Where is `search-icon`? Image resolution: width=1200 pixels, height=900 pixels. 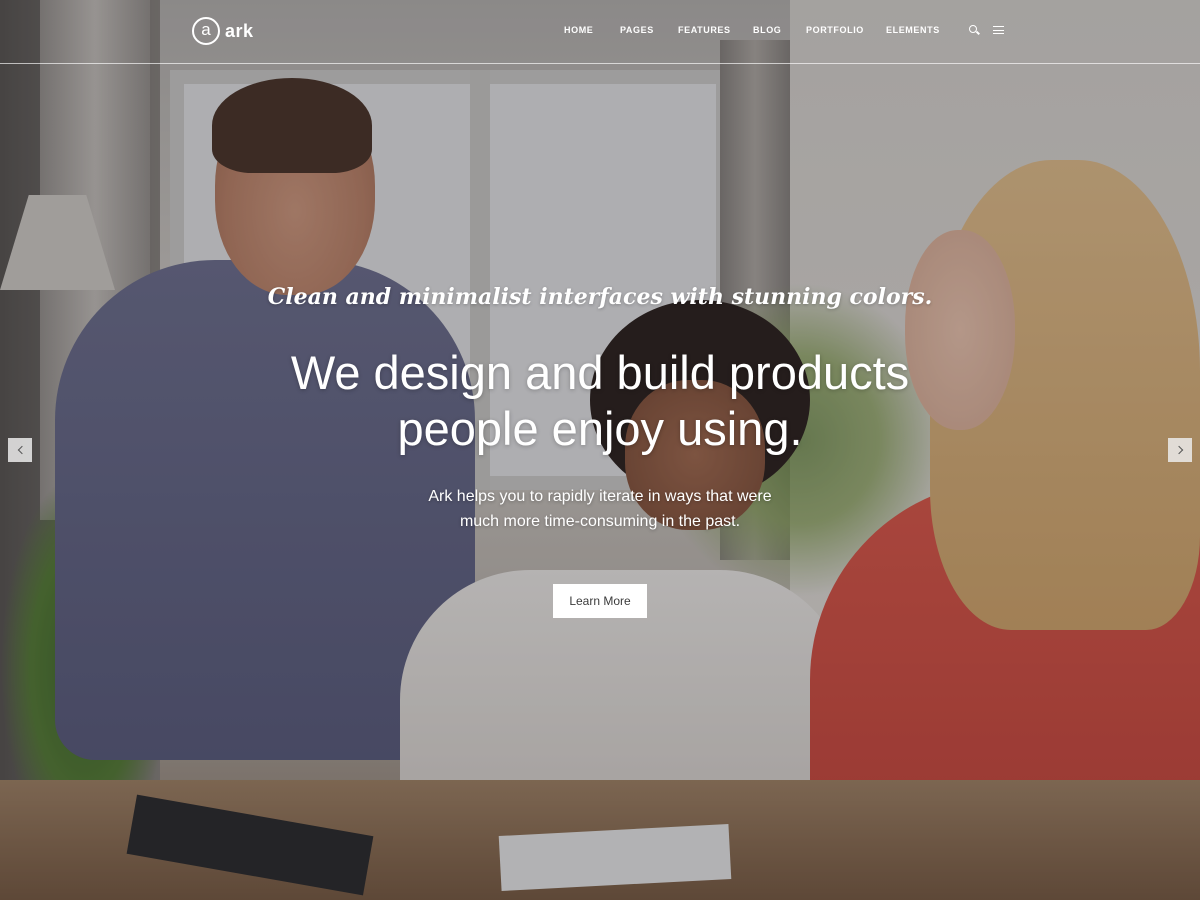 search-icon is located at coordinates (974, 30).